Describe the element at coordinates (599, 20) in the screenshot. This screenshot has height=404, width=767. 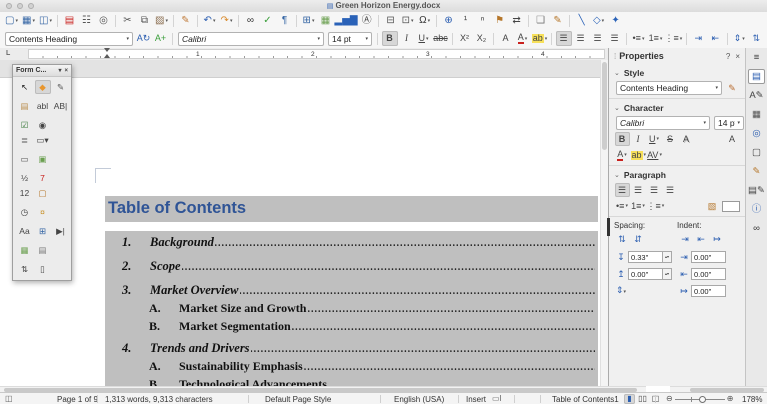
I see `basic-shapes-button: ◇ ▾` at that location.